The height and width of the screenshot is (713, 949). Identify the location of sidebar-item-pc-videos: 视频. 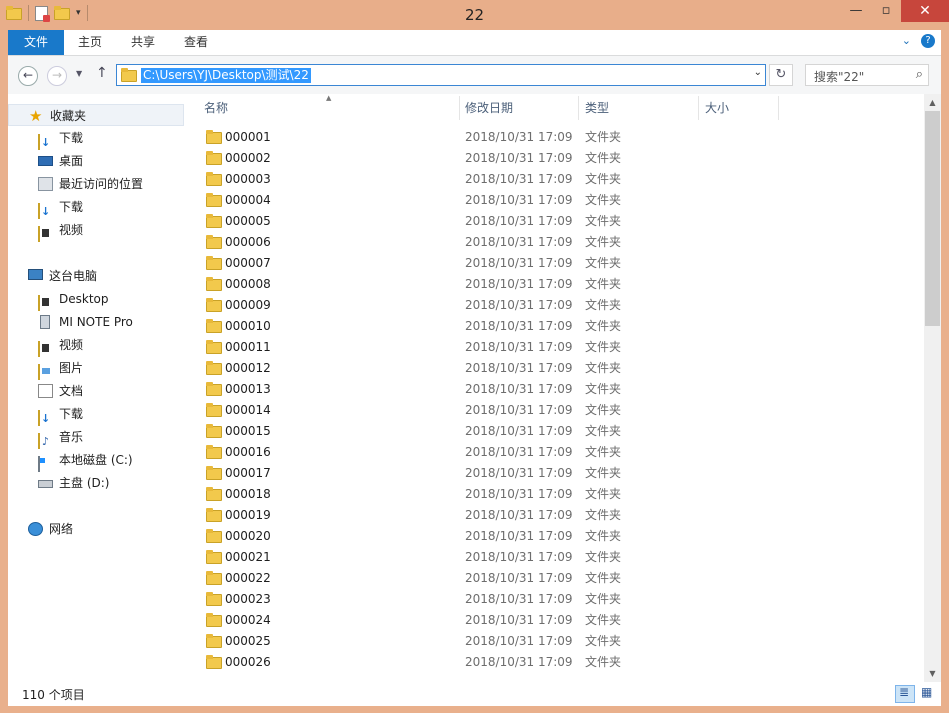
(96, 345).